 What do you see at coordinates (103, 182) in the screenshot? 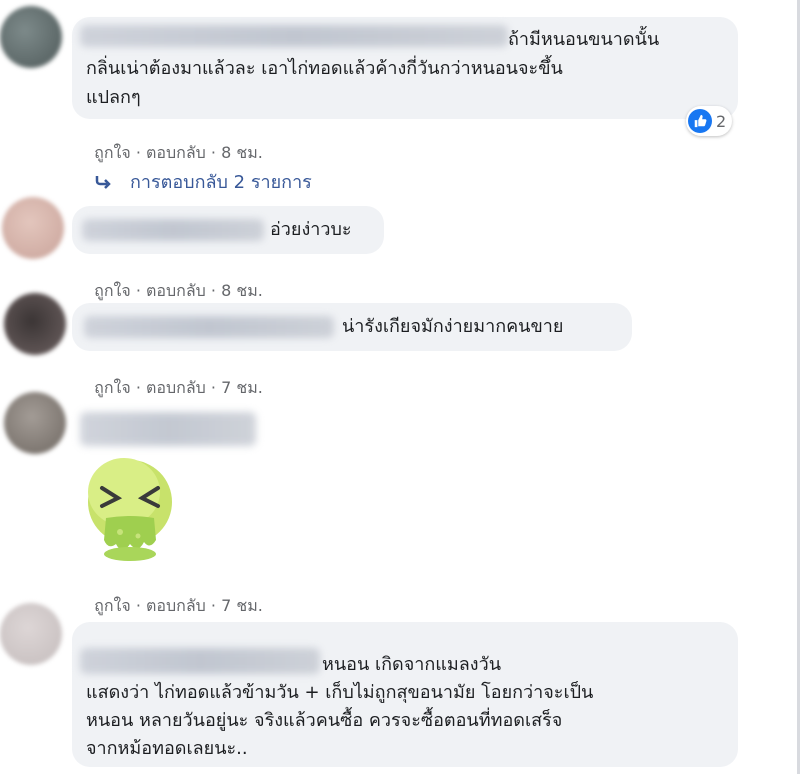
I see `reply-arrow-icon` at bounding box center [103, 182].